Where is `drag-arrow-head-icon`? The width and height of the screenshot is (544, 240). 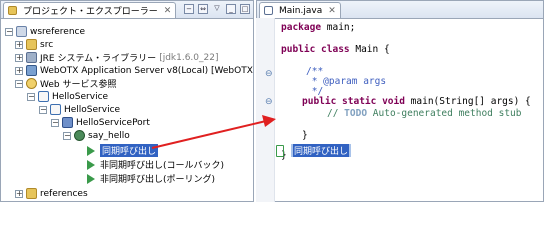 drag-arrow-head-icon is located at coordinates (269, 121).